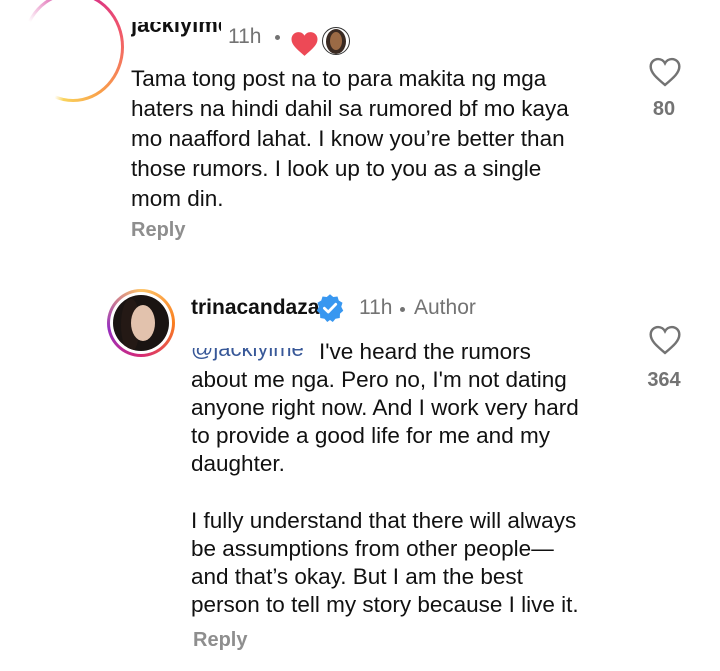 This screenshot has height=671, width=720. What do you see at coordinates (176, 34) in the screenshot?
I see `comment-username: jackiylme` at bounding box center [176, 34].